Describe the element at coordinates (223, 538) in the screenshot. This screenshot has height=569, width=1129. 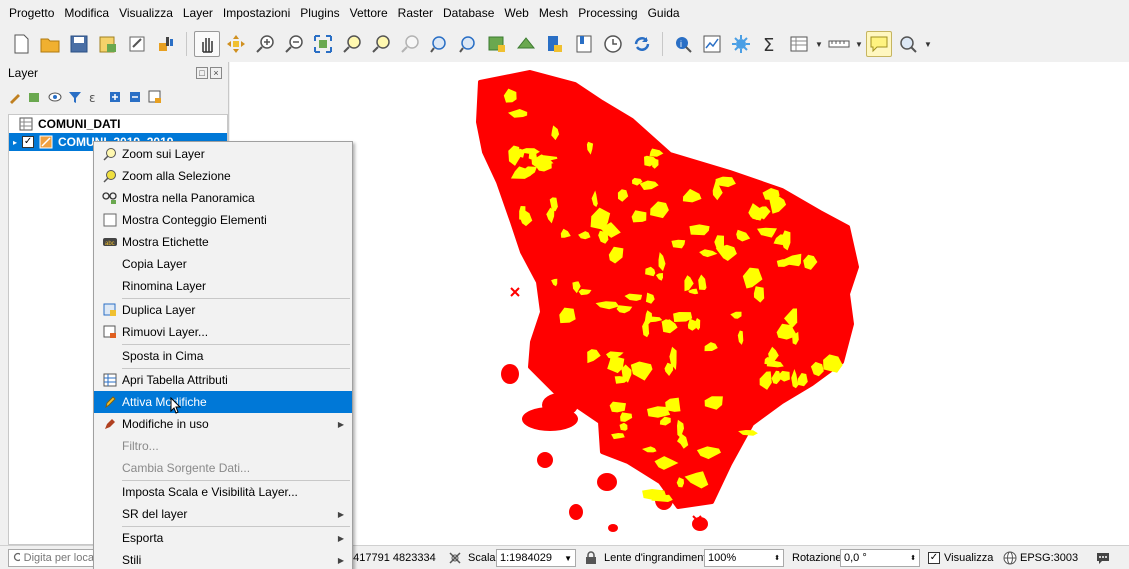
I see `menu-export: Esporta ▶` at that location.